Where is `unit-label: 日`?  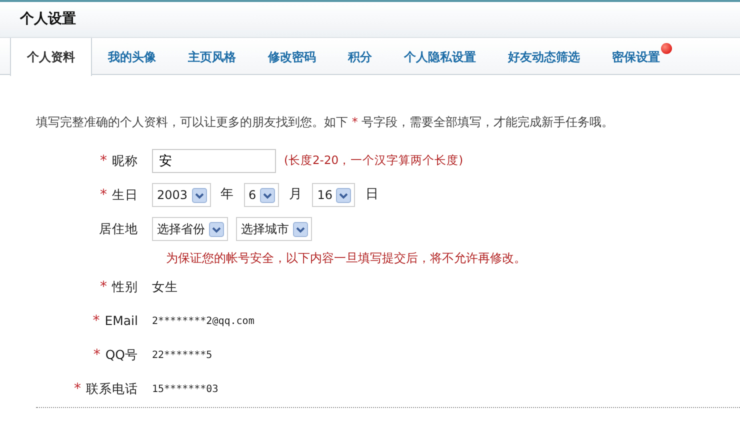 unit-label: 日 is located at coordinates (371, 195).